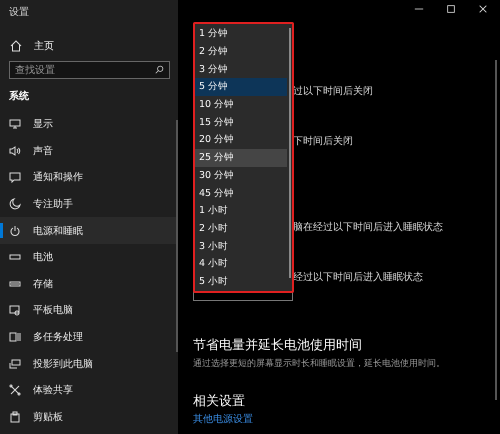 This screenshot has width=500, height=434. I want to click on message-icon, so click(15, 177).